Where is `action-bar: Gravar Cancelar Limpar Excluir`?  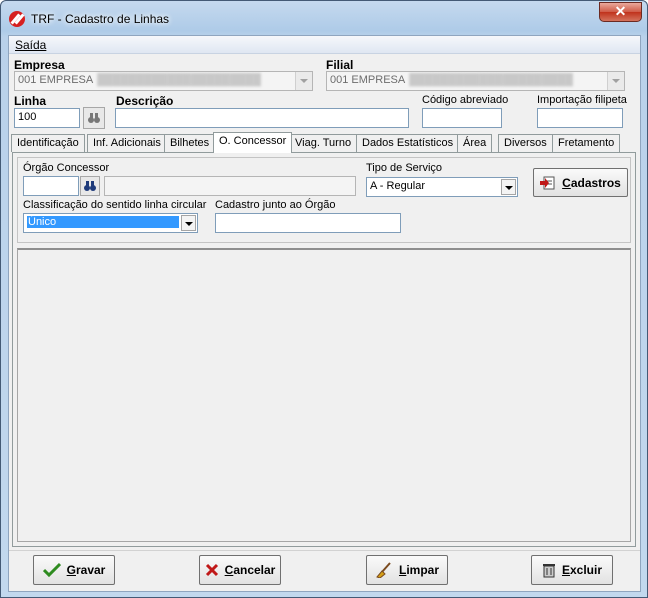
action-bar: Gravar Cancelar Limpar Excluir is located at coordinates (324, 571).